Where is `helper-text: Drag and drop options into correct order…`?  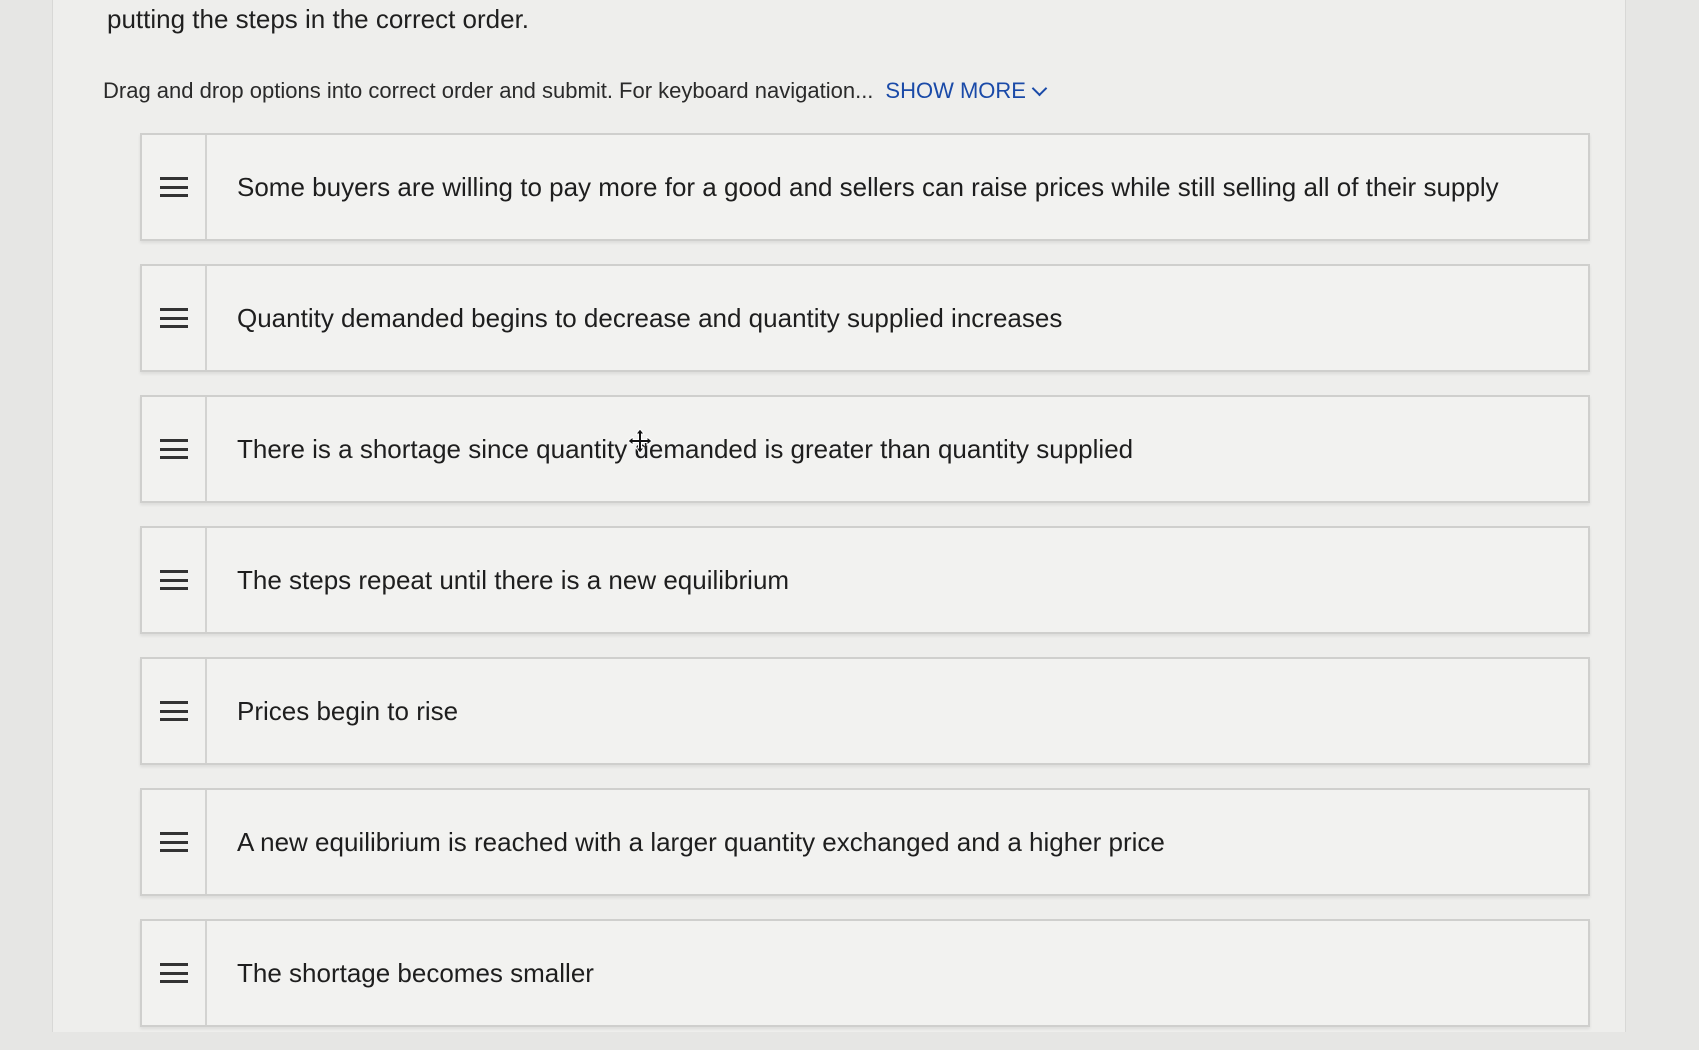 helper-text: Drag and drop options into correct order… is located at coordinates (488, 90).